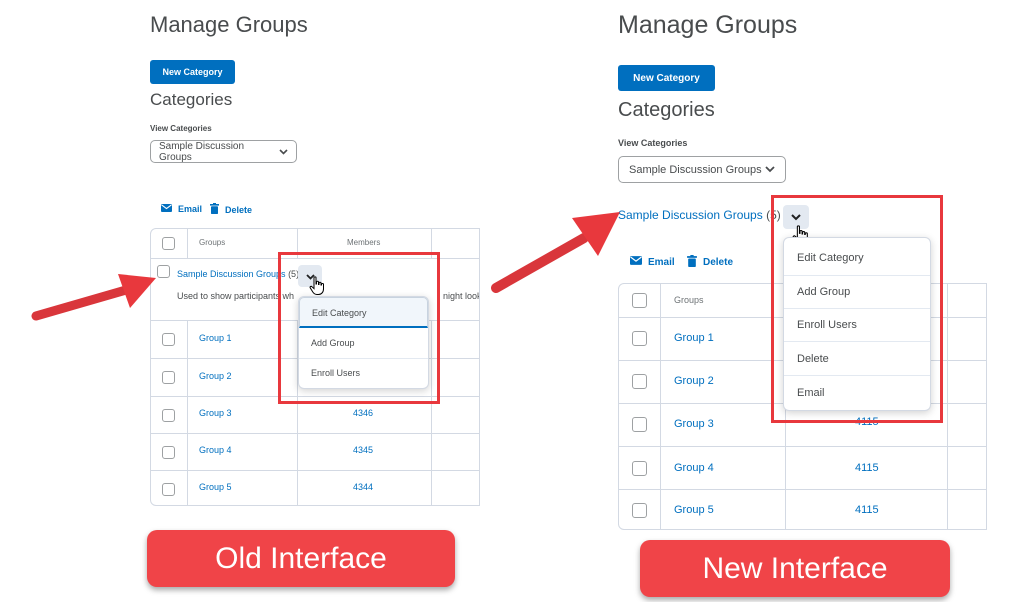  What do you see at coordinates (315, 487) in the screenshot?
I see `table-row: Group 5 4344` at bounding box center [315, 487].